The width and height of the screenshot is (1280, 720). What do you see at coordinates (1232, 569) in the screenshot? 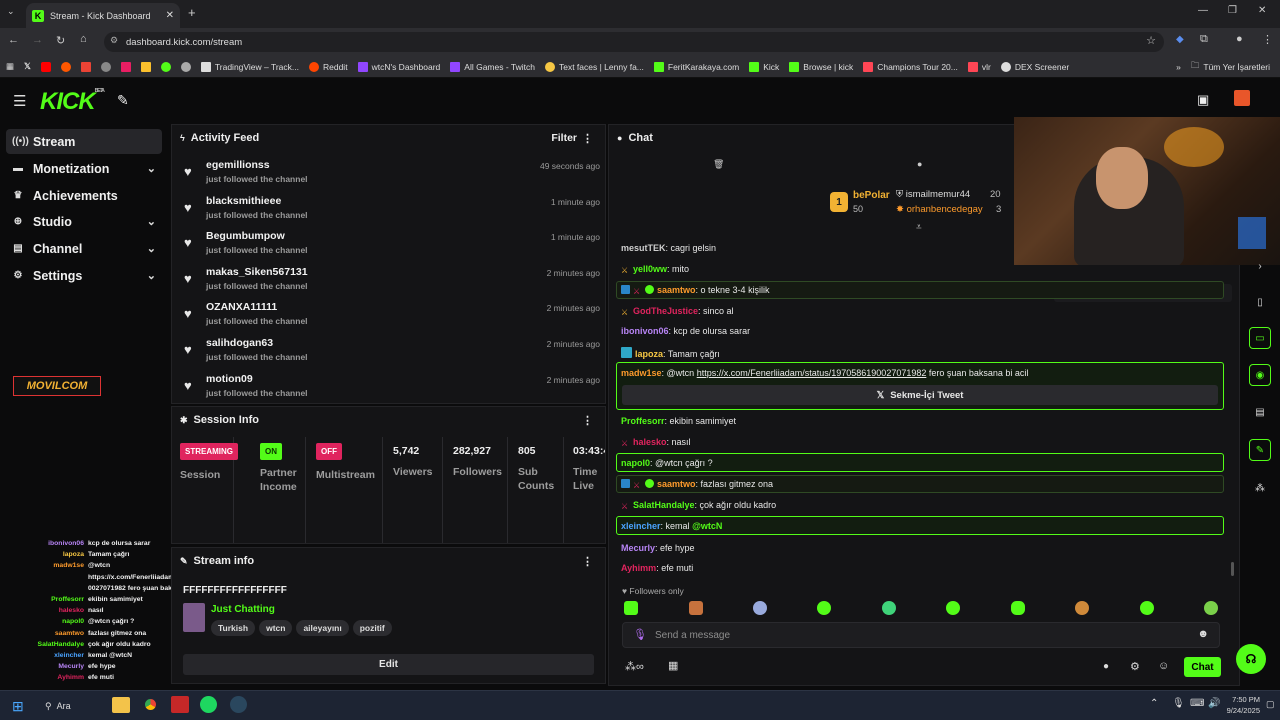
I see `chat-scrollbar` at bounding box center [1232, 569].